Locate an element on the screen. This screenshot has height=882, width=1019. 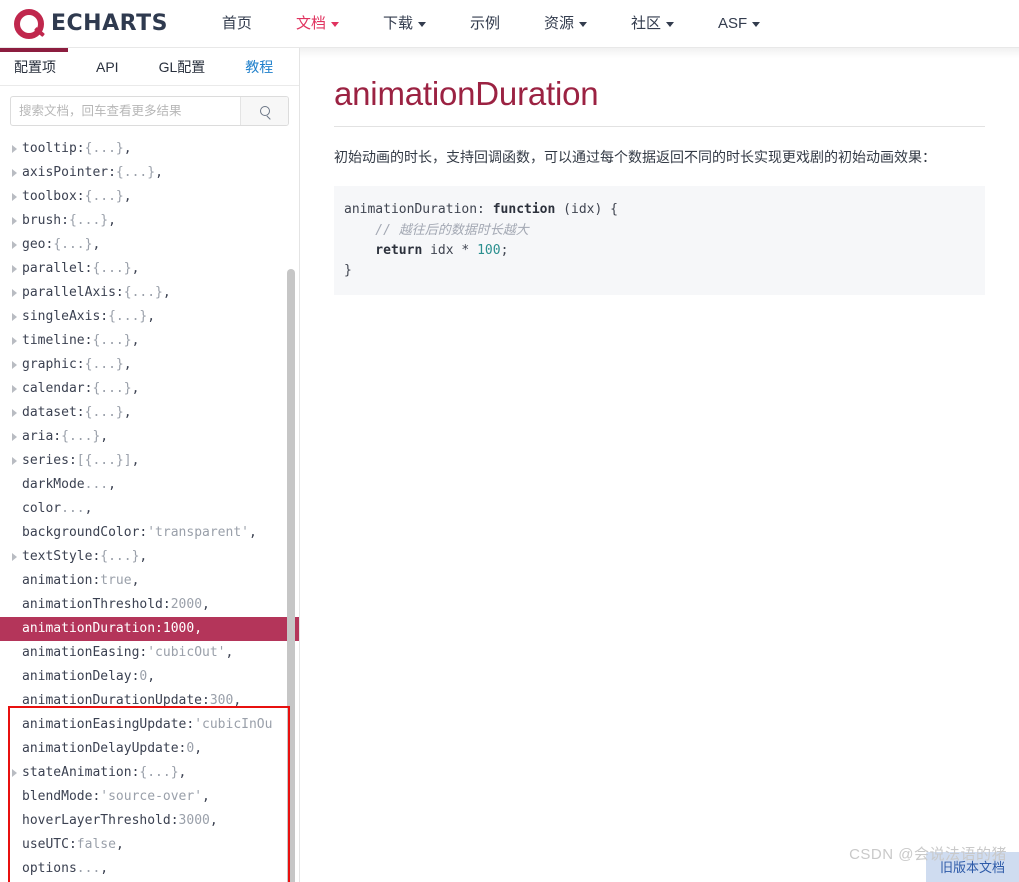
option-tree-row: stateAnimation: {...} , is located at coordinates (149, 773).